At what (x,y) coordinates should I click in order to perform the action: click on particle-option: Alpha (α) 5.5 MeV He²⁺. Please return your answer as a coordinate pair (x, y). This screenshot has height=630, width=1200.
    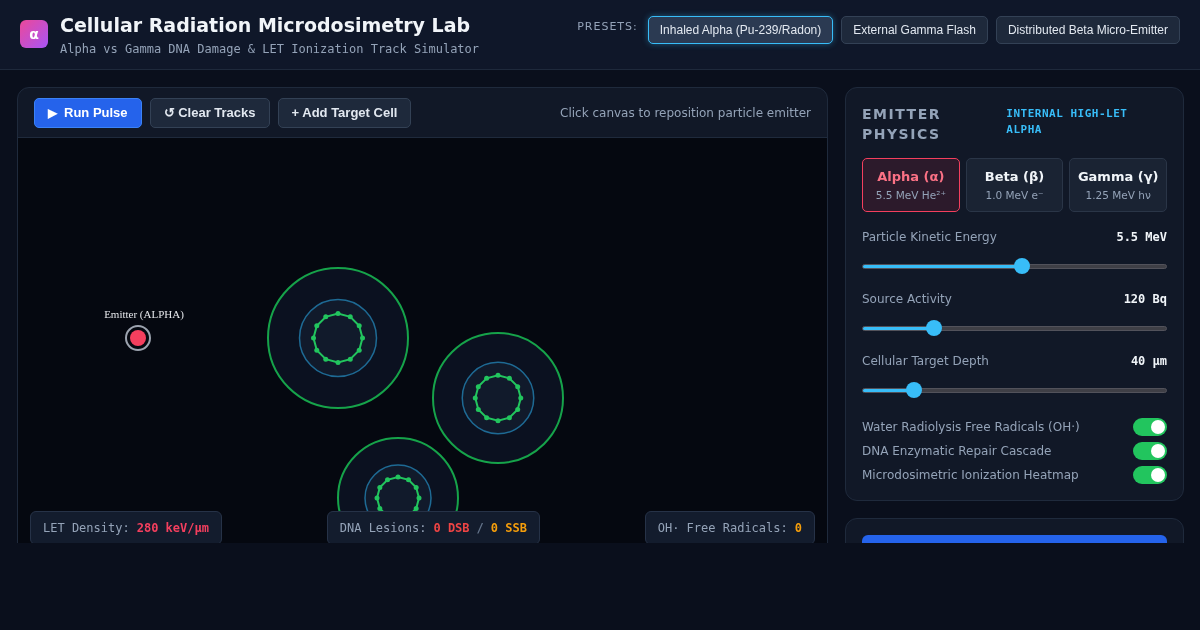
    Looking at the image, I should click on (911, 185).